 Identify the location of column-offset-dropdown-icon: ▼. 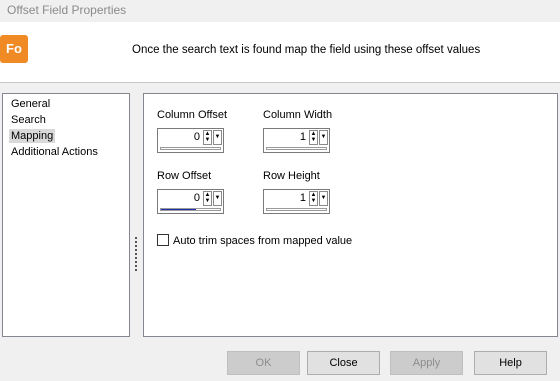
(217, 137).